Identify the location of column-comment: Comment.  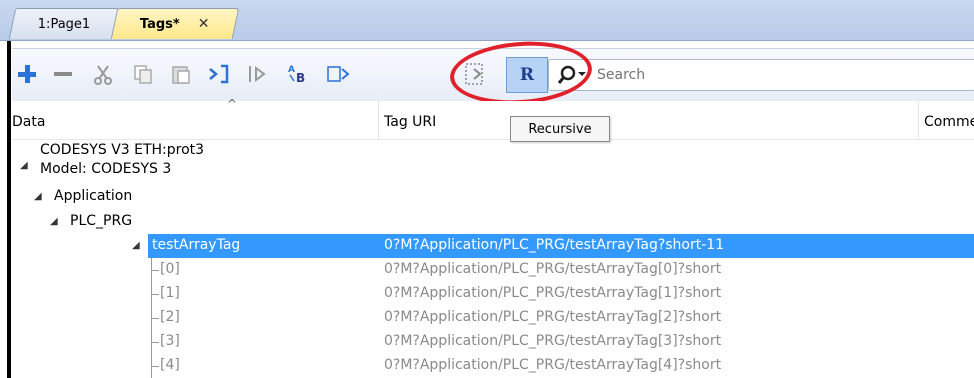
(949, 122).